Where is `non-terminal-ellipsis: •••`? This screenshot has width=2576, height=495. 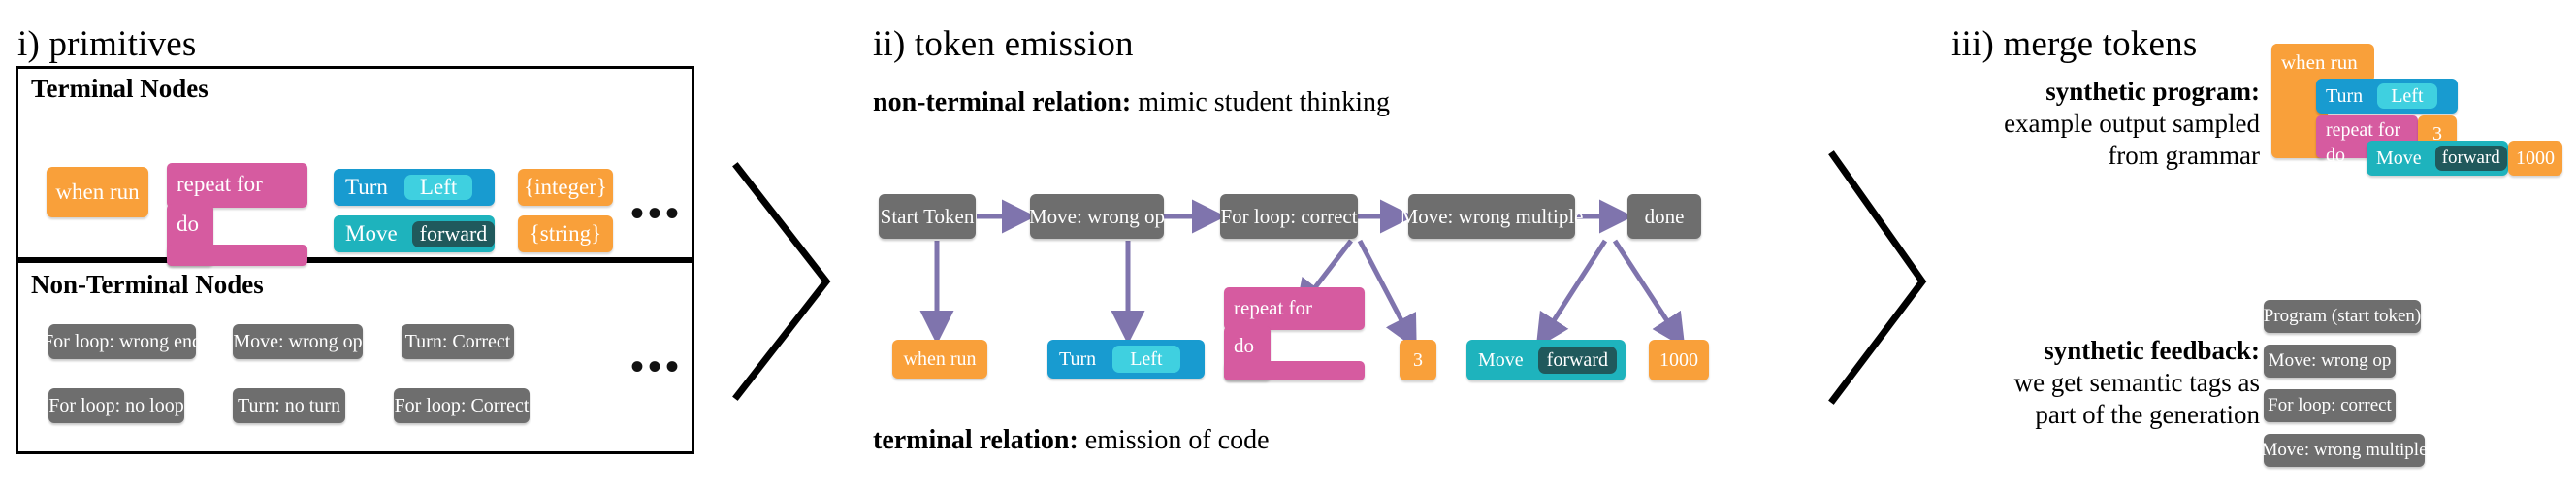
non-terminal-ellipsis: ••• is located at coordinates (657, 366).